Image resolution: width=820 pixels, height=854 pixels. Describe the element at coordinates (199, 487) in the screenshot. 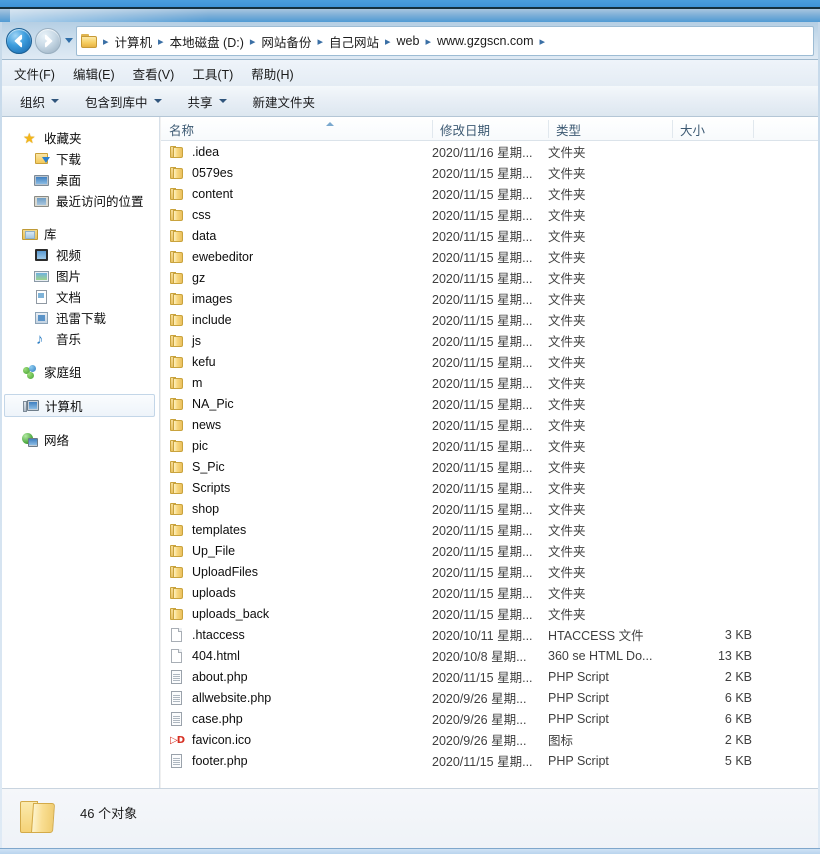

I see `file-name-cell: Scripts` at that location.